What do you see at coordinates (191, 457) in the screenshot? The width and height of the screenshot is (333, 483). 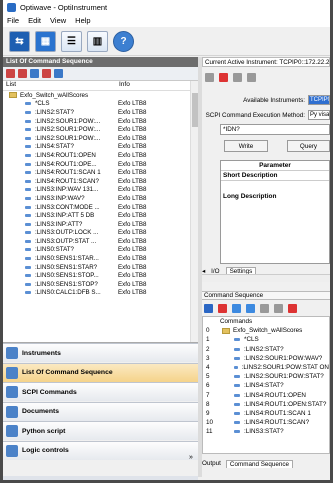 I see `expand-icon: »` at bounding box center [191, 457].